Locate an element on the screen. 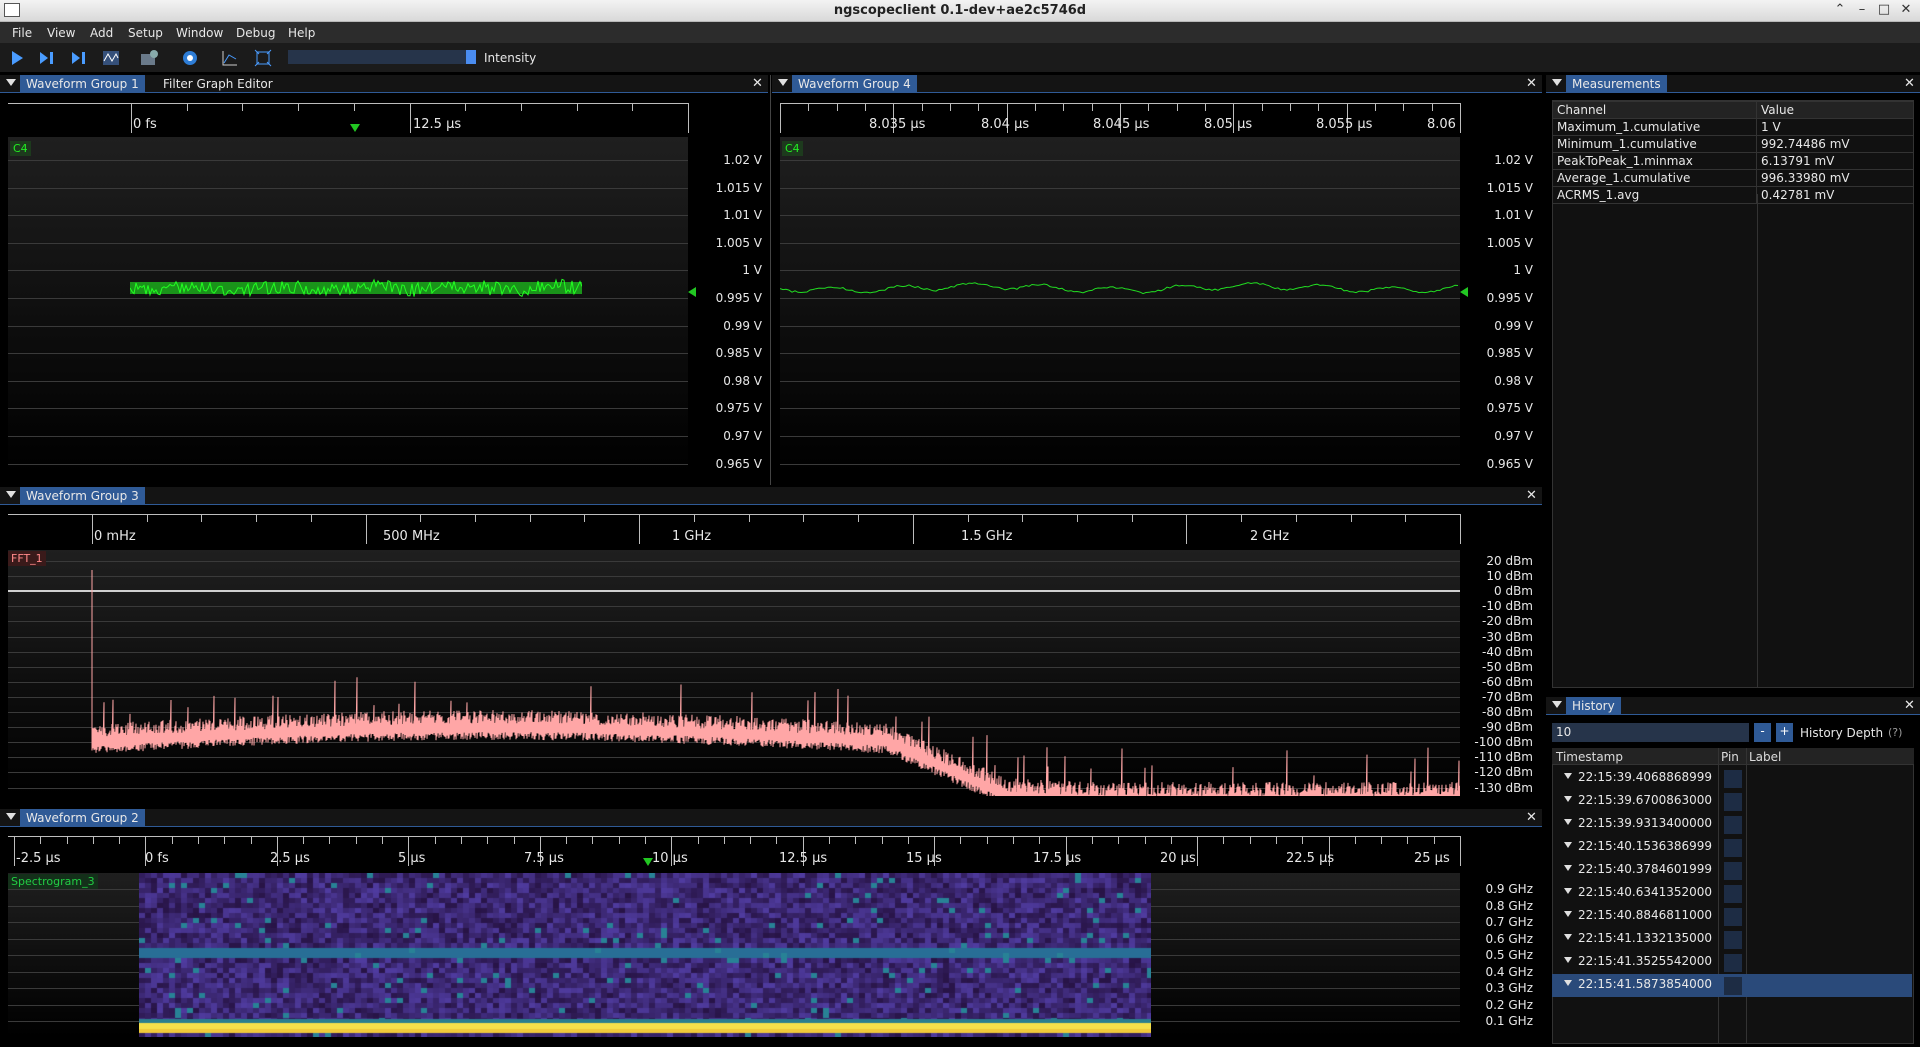 The height and width of the screenshot is (1047, 1920). measurement-row: ACRMS_1.avg 0.42781 mV is located at coordinates (1733, 195).